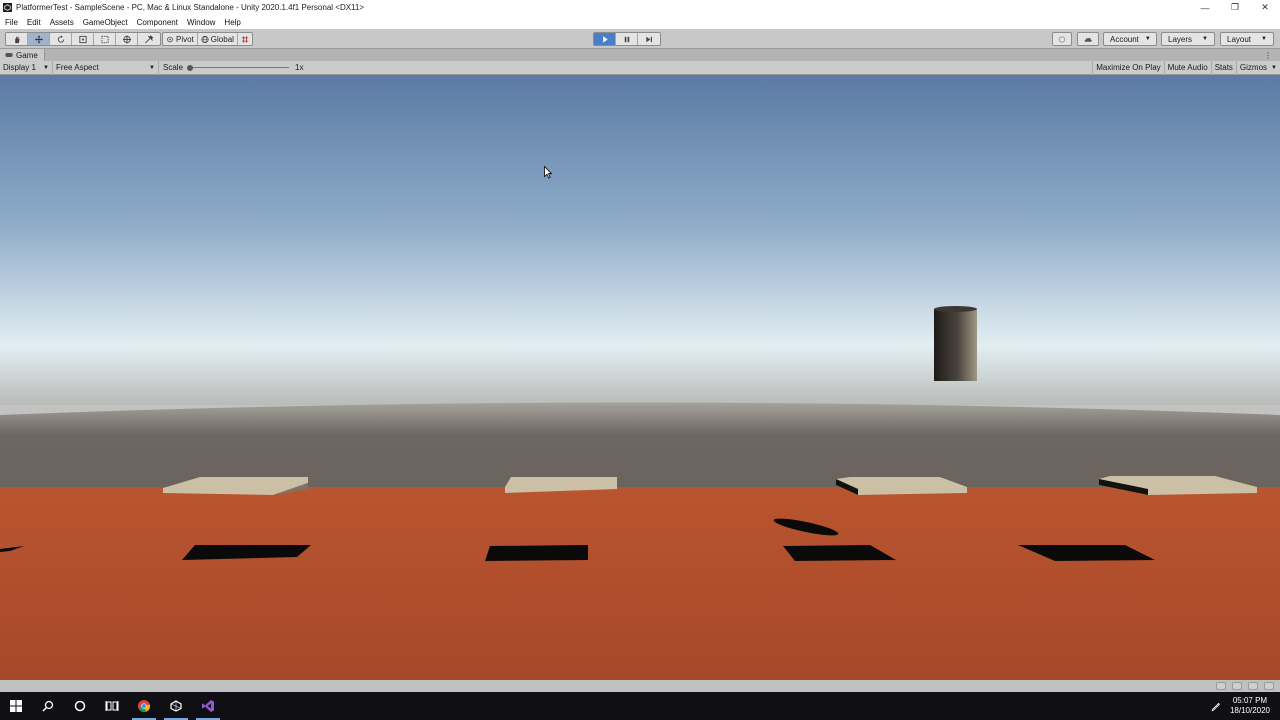 The width and height of the screenshot is (1280, 720). I want to click on scale-slider-handle, so click(190, 67).